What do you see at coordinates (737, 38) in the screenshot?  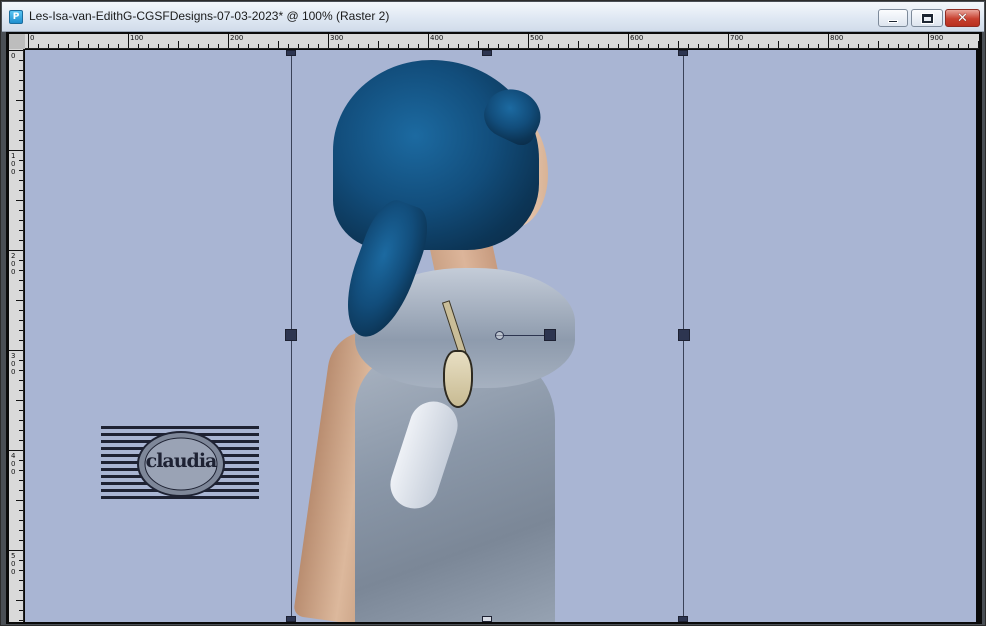 I see `ruler-label: 700` at bounding box center [737, 38].